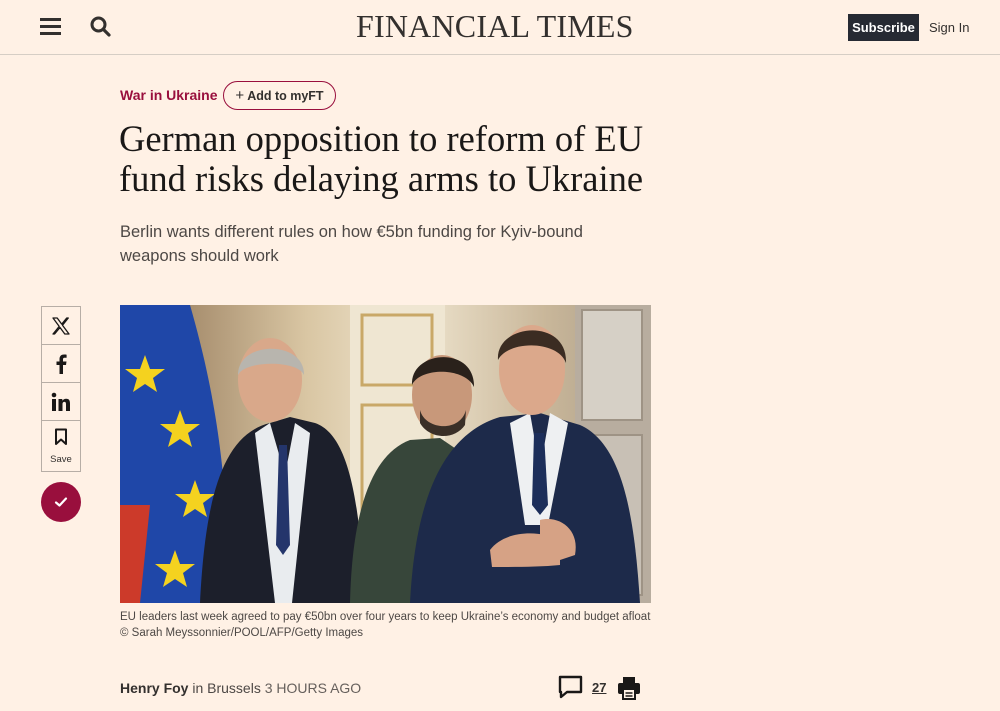  I want to click on timestamp: 3 HOURS AGO, so click(313, 688).